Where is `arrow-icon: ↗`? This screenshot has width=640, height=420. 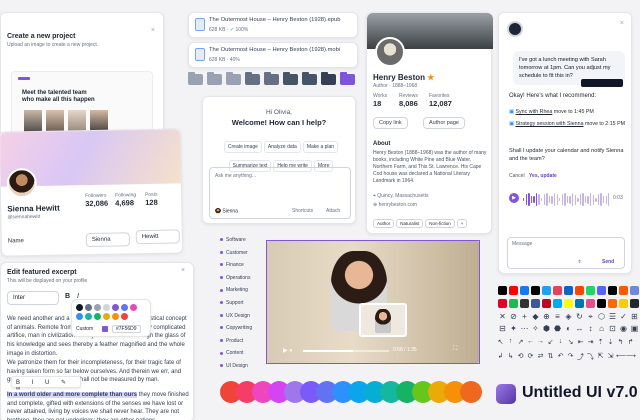 arrow-icon: ↗ is located at coordinates (520, 342).